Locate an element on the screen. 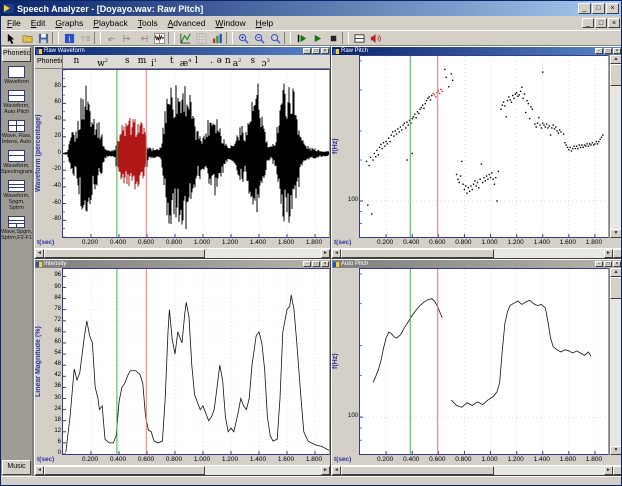 Image resolution: width=622 pixels, height=486 pixels. close-button: × is located at coordinates (612, 8).